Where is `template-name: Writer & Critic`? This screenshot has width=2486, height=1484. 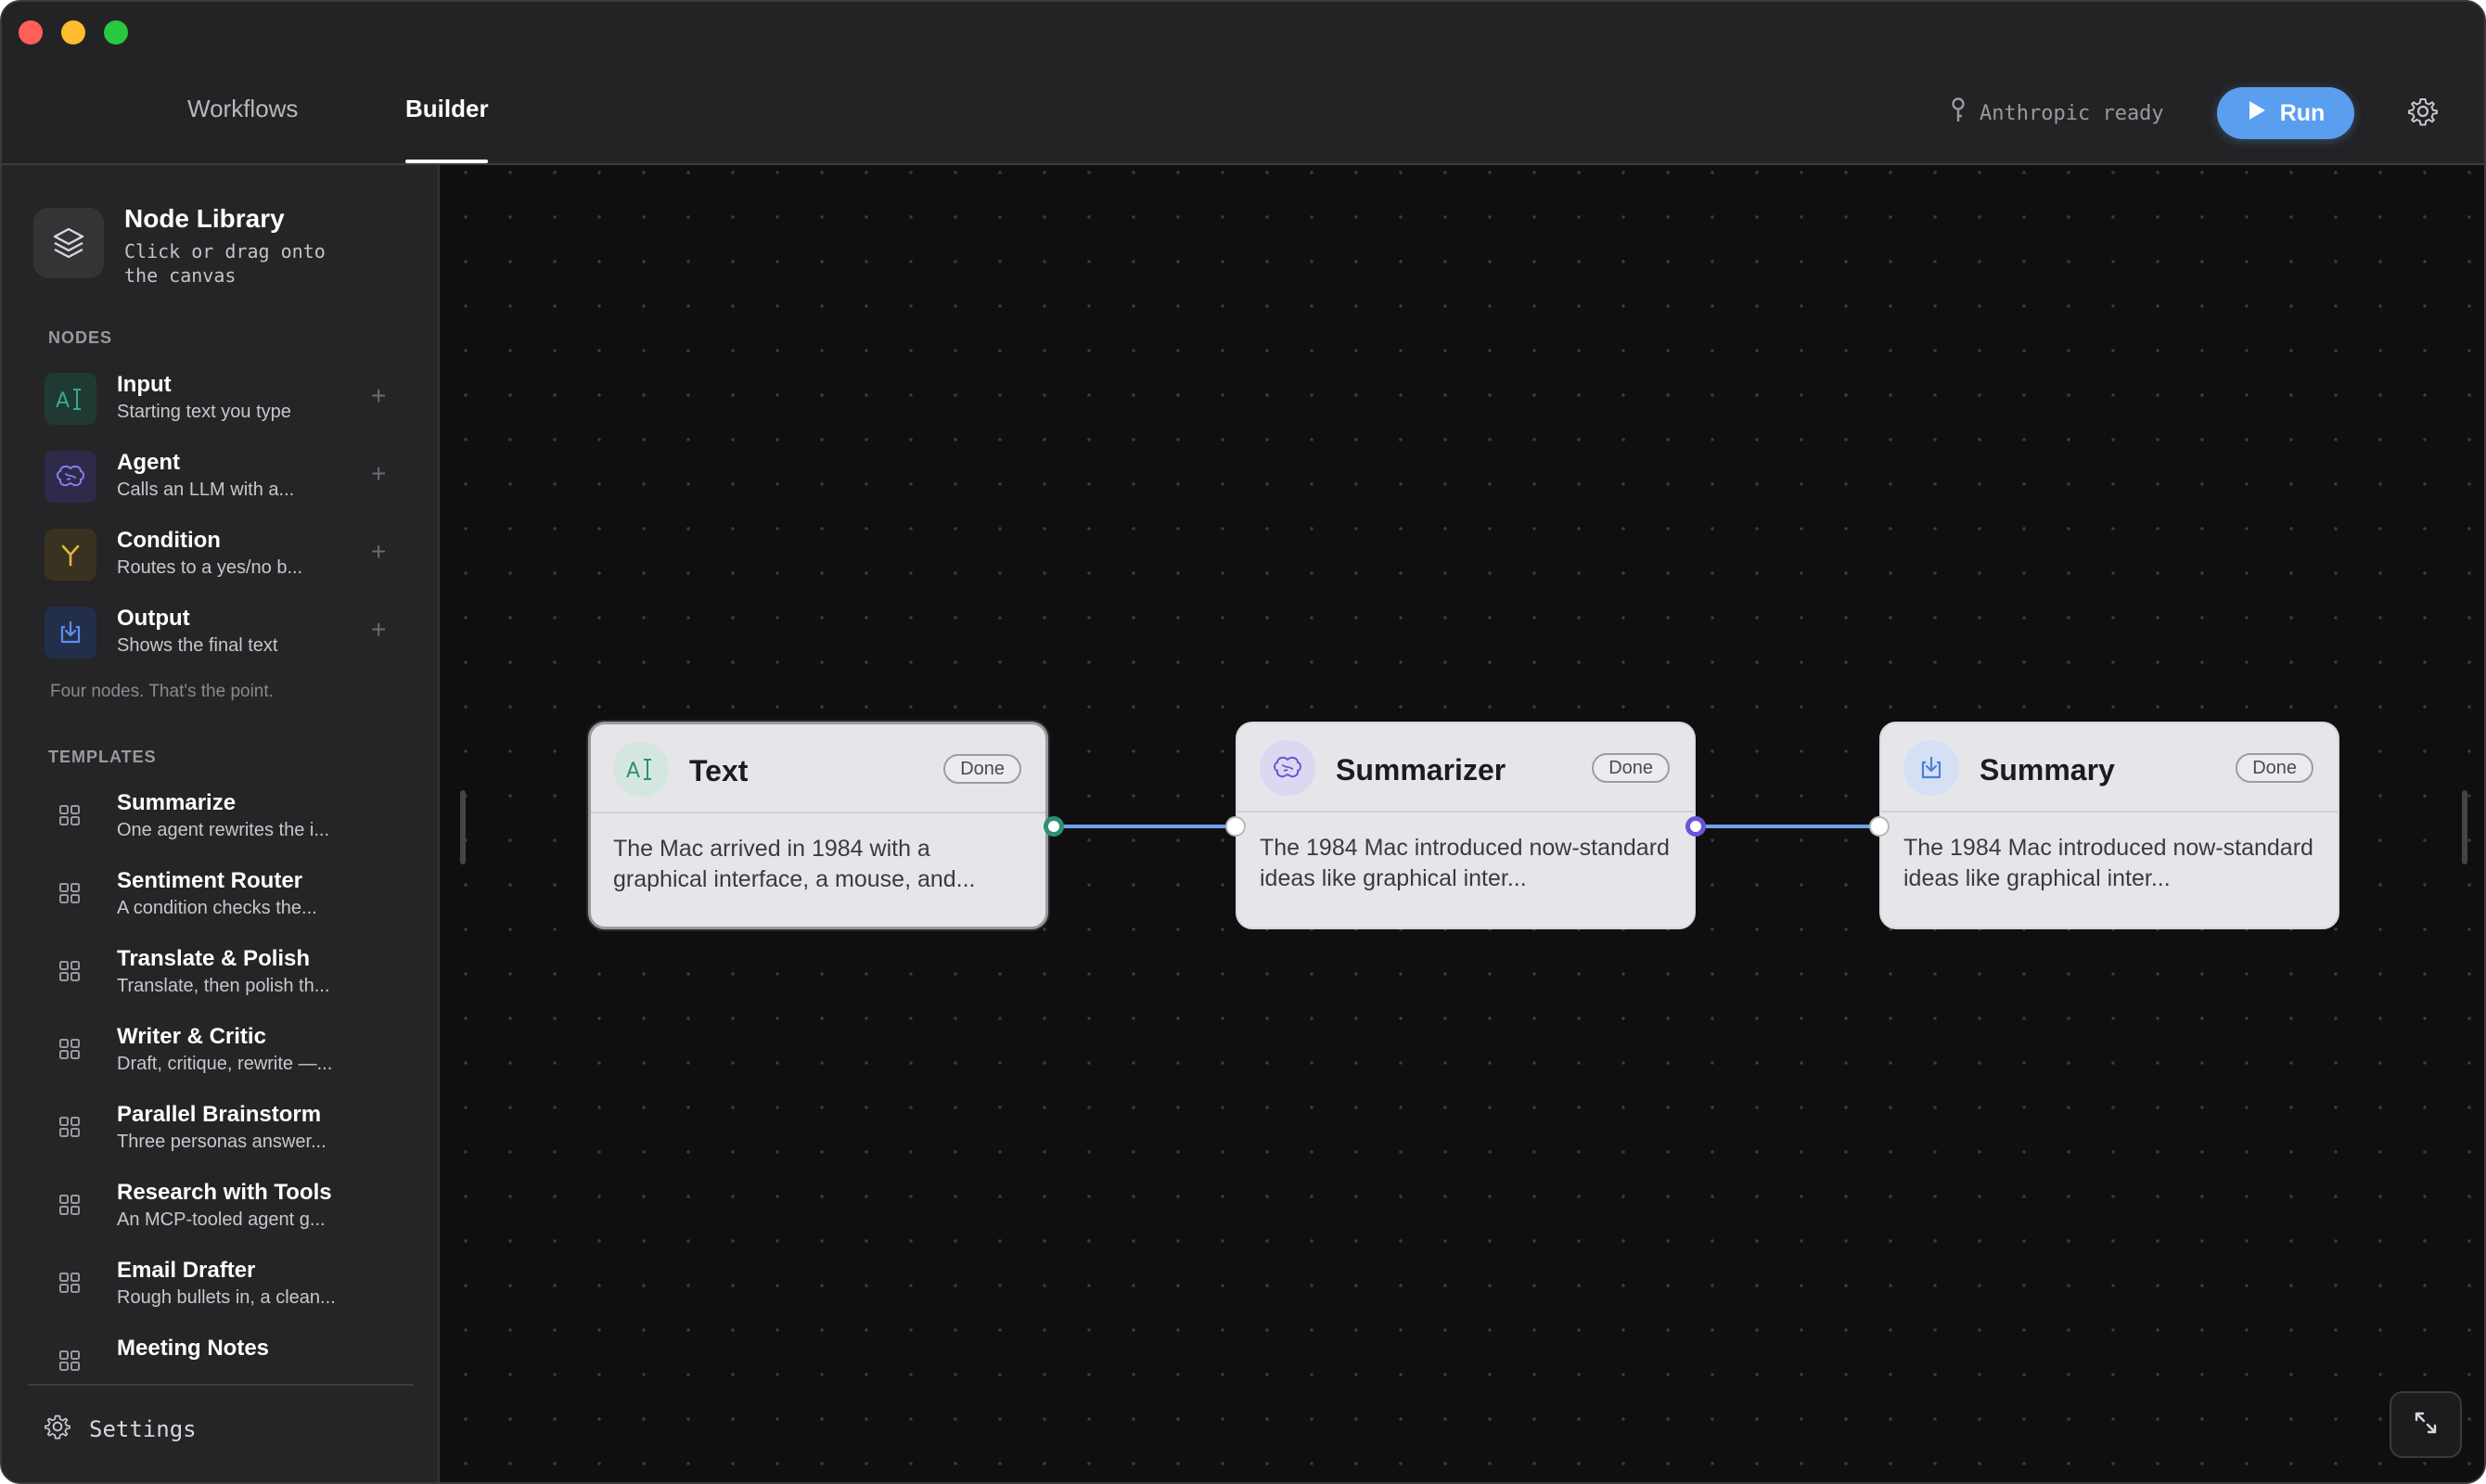 template-name: Writer & Critic is located at coordinates (191, 1036).